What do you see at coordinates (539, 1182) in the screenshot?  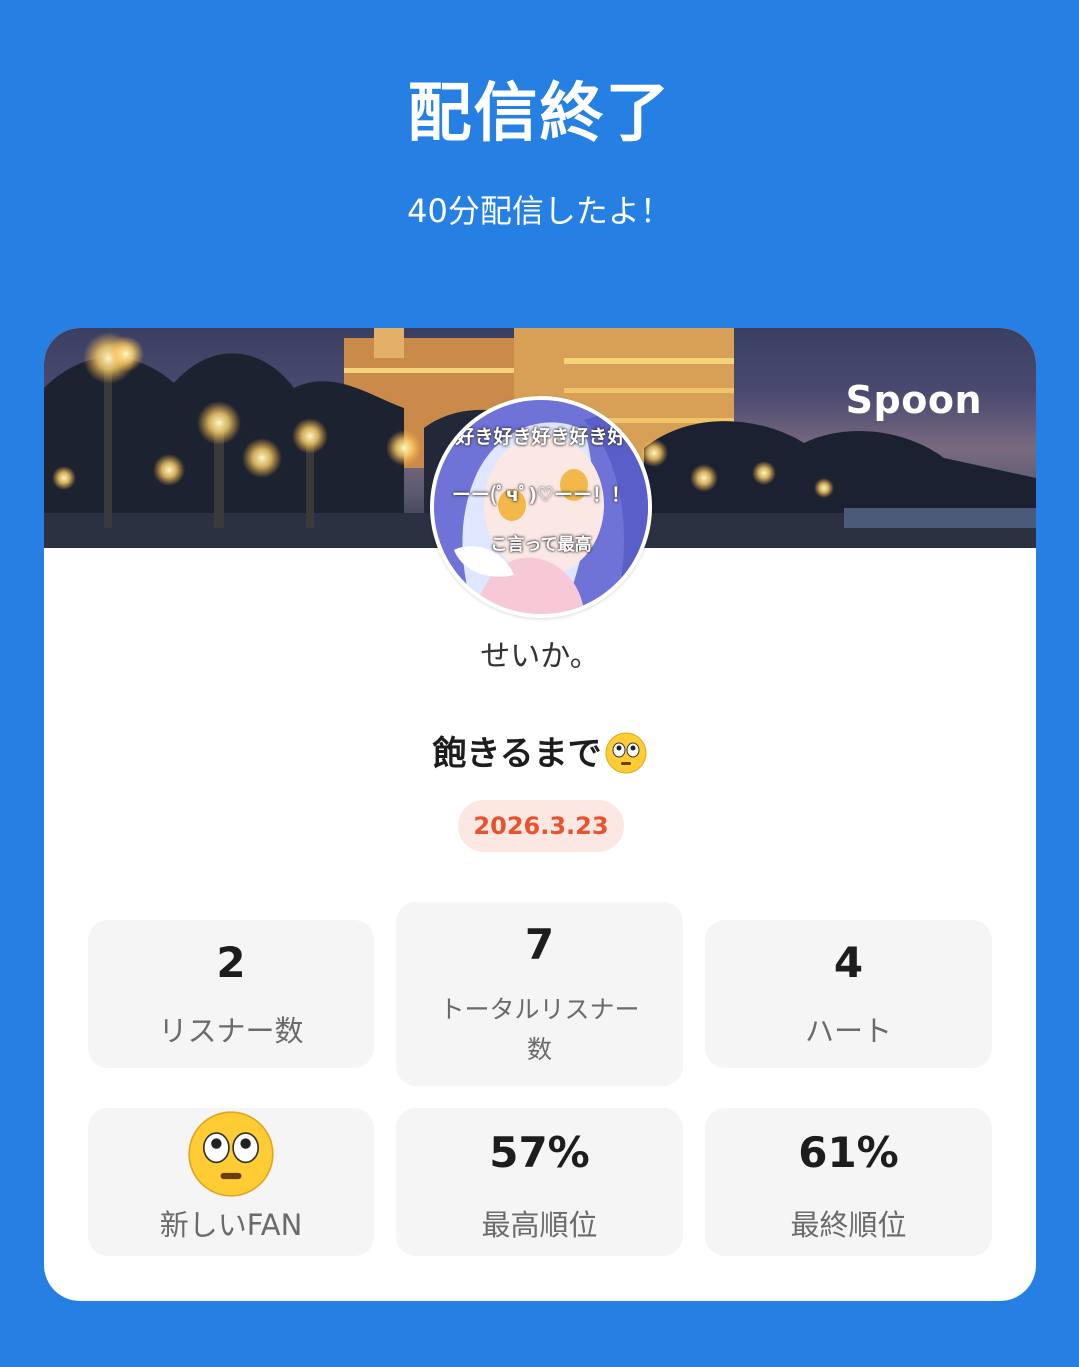 I see `stat-highest-rank: 57% 最高順位` at bounding box center [539, 1182].